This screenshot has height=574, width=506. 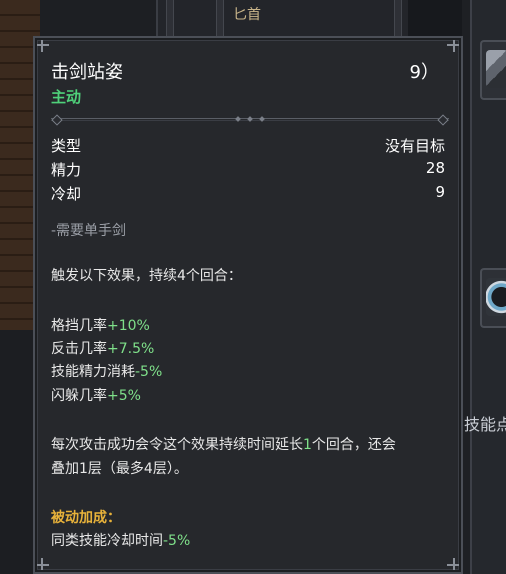 What do you see at coordinates (107, 541) in the screenshot?
I see `passive-label: 同类技能冷却时间` at bounding box center [107, 541].